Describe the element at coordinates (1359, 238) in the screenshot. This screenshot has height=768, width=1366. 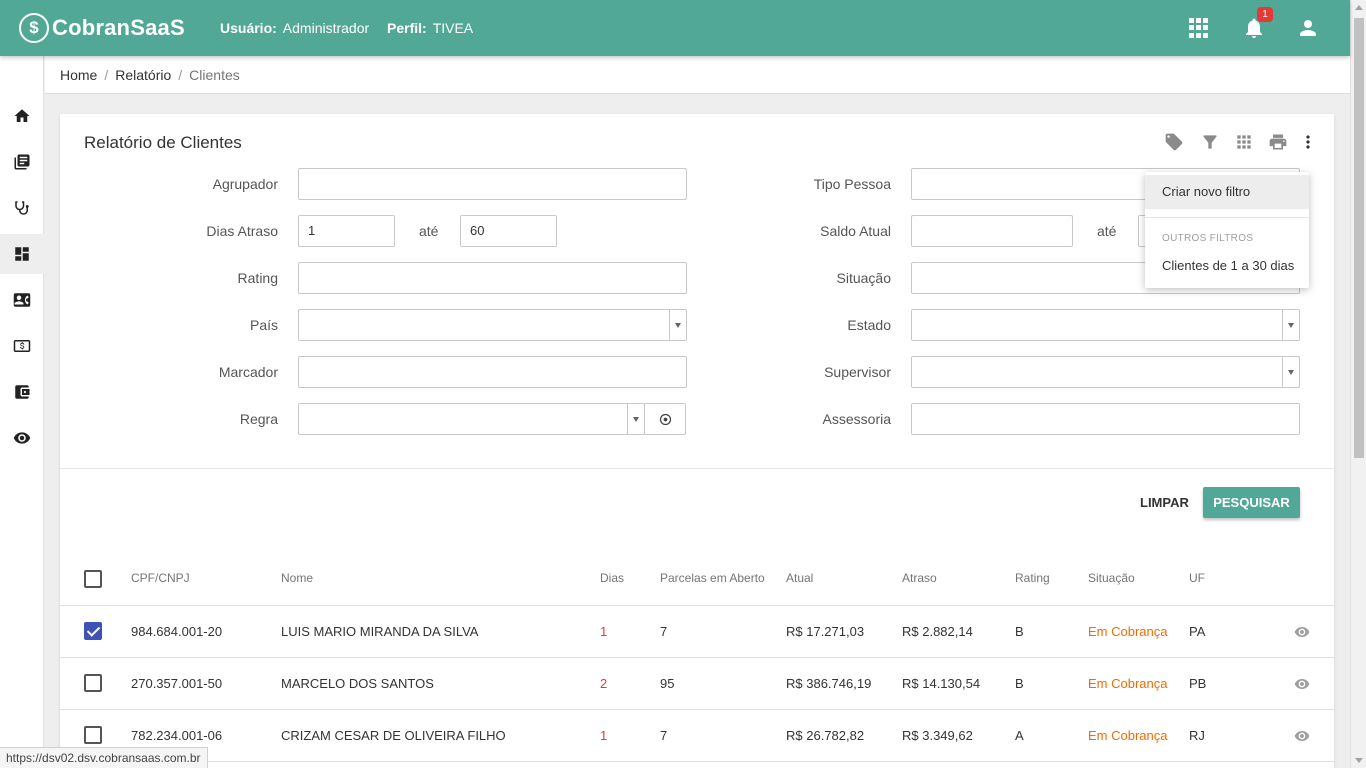
I see `scroll-thumb` at that location.